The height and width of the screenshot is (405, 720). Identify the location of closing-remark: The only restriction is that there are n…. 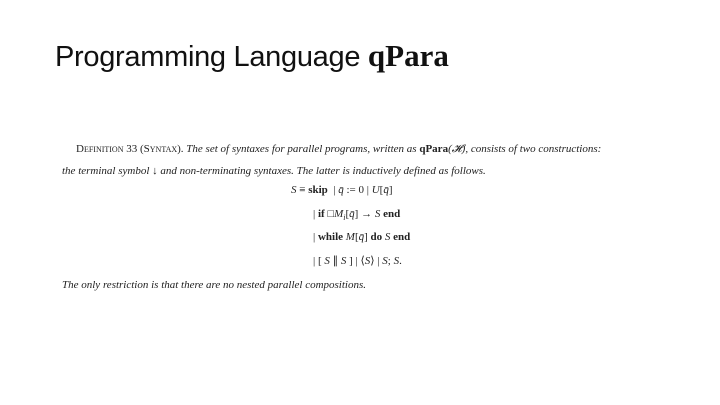
(214, 285).